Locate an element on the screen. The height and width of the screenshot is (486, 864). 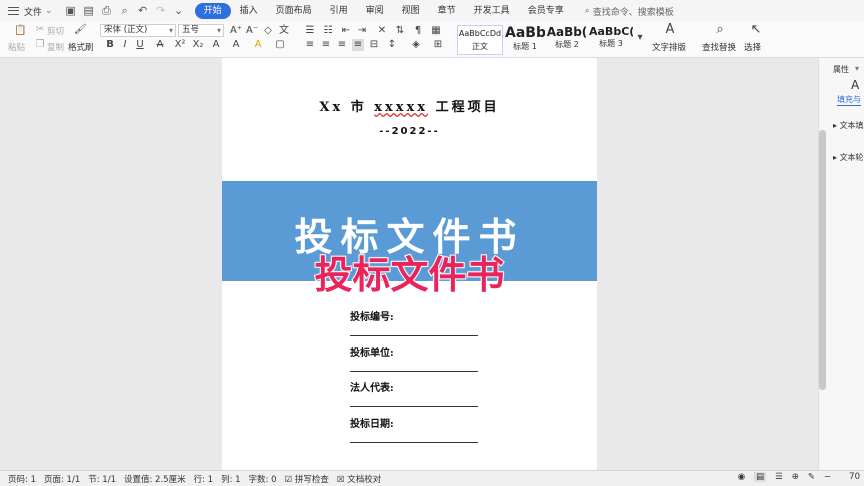
tab-3: 引用 is located at coordinates (339, 11).